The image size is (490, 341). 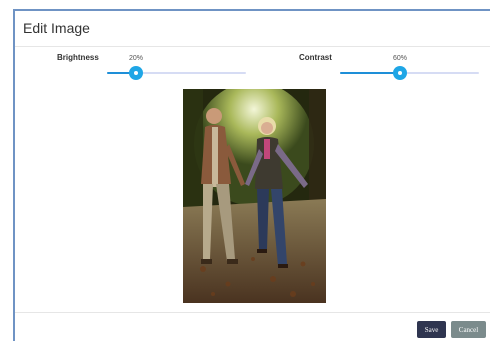 What do you see at coordinates (315, 57) in the screenshot?
I see `contrast-label: Contrast` at bounding box center [315, 57].